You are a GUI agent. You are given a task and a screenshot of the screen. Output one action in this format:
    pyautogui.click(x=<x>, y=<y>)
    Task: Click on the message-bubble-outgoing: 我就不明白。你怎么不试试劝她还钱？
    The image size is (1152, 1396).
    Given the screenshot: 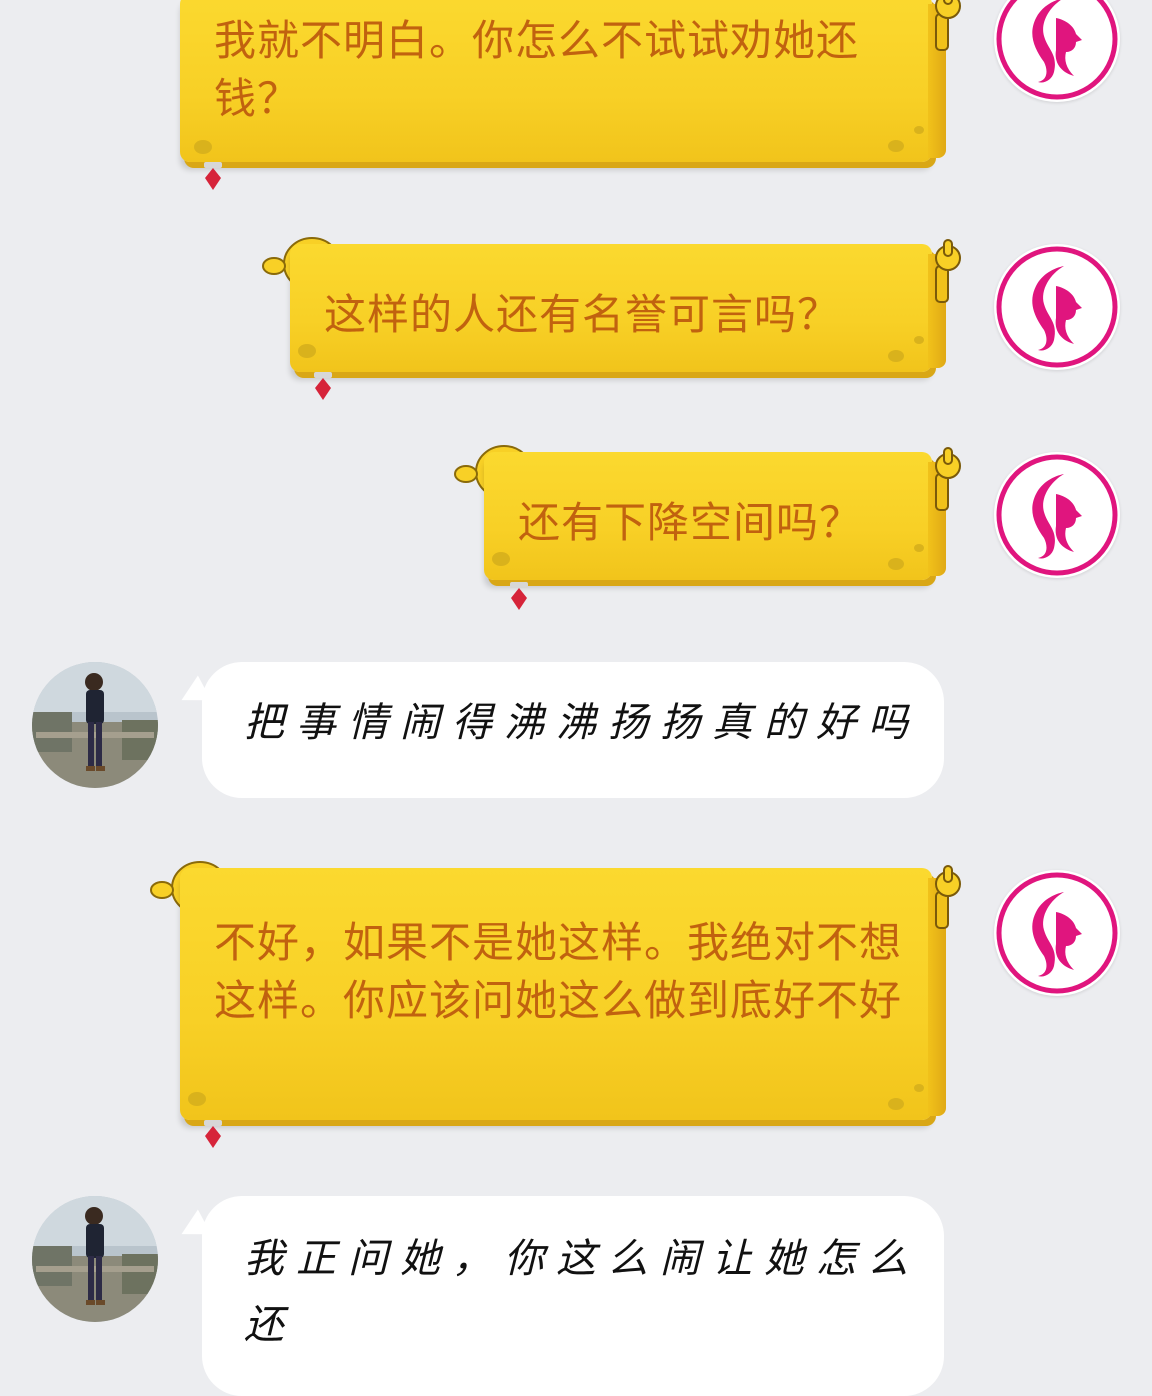 What is the action you would take?
    pyautogui.click(x=563, y=81)
    